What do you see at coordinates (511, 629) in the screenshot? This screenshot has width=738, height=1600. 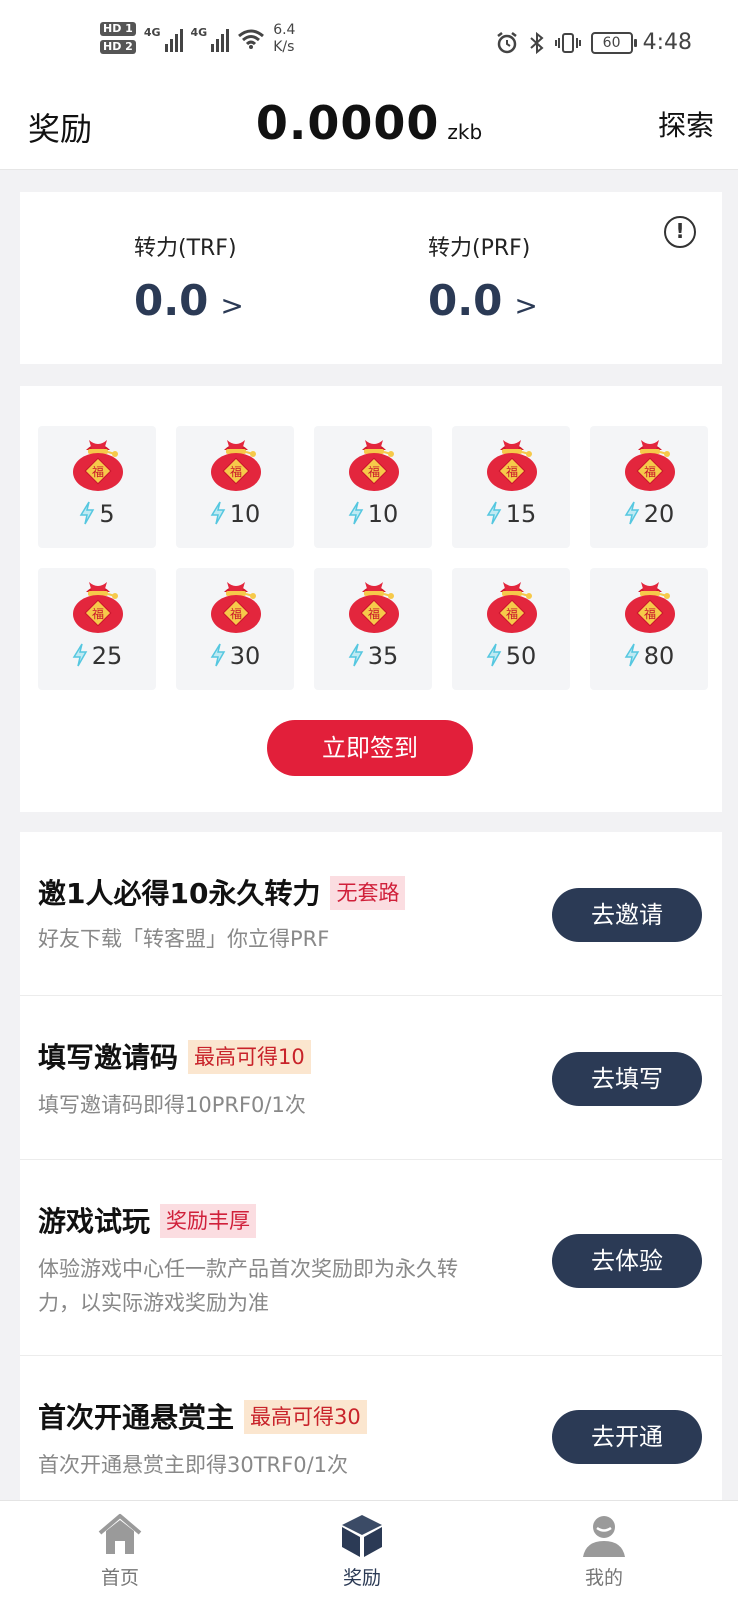 I see `reward-cell-9: 福 50` at bounding box center [511, 629].